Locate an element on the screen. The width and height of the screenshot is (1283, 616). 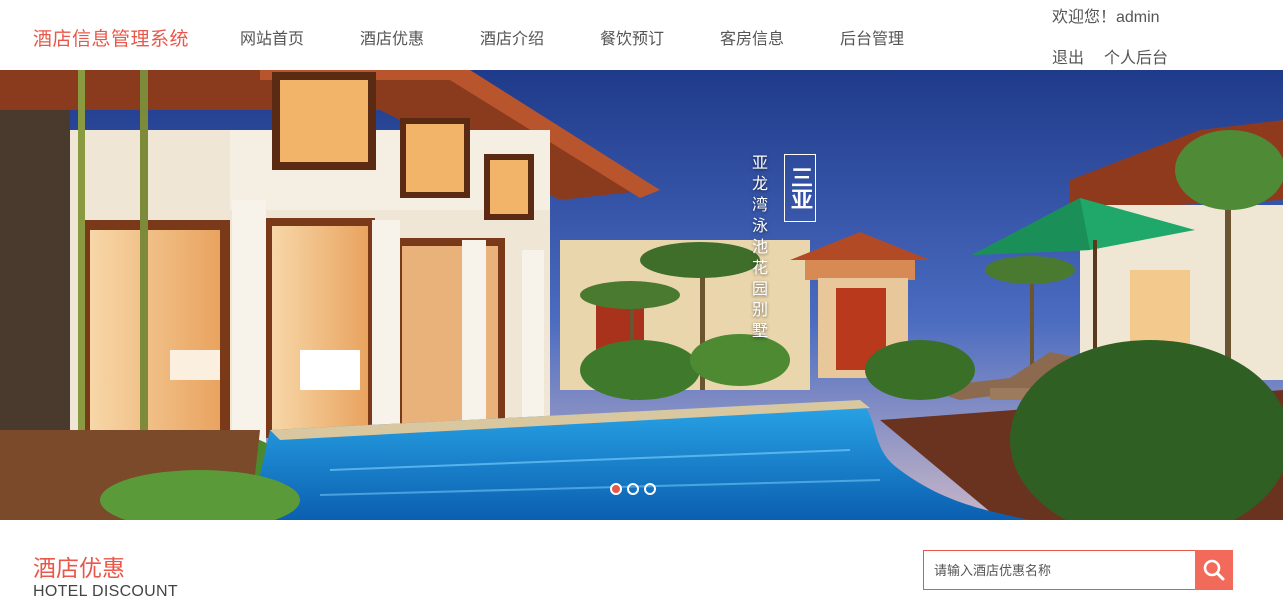
main-nav: 网站首页 酒店优惠 酒店介绍 餐饮预订 客房信息 后台管理 is located at coordinates (572, 37).